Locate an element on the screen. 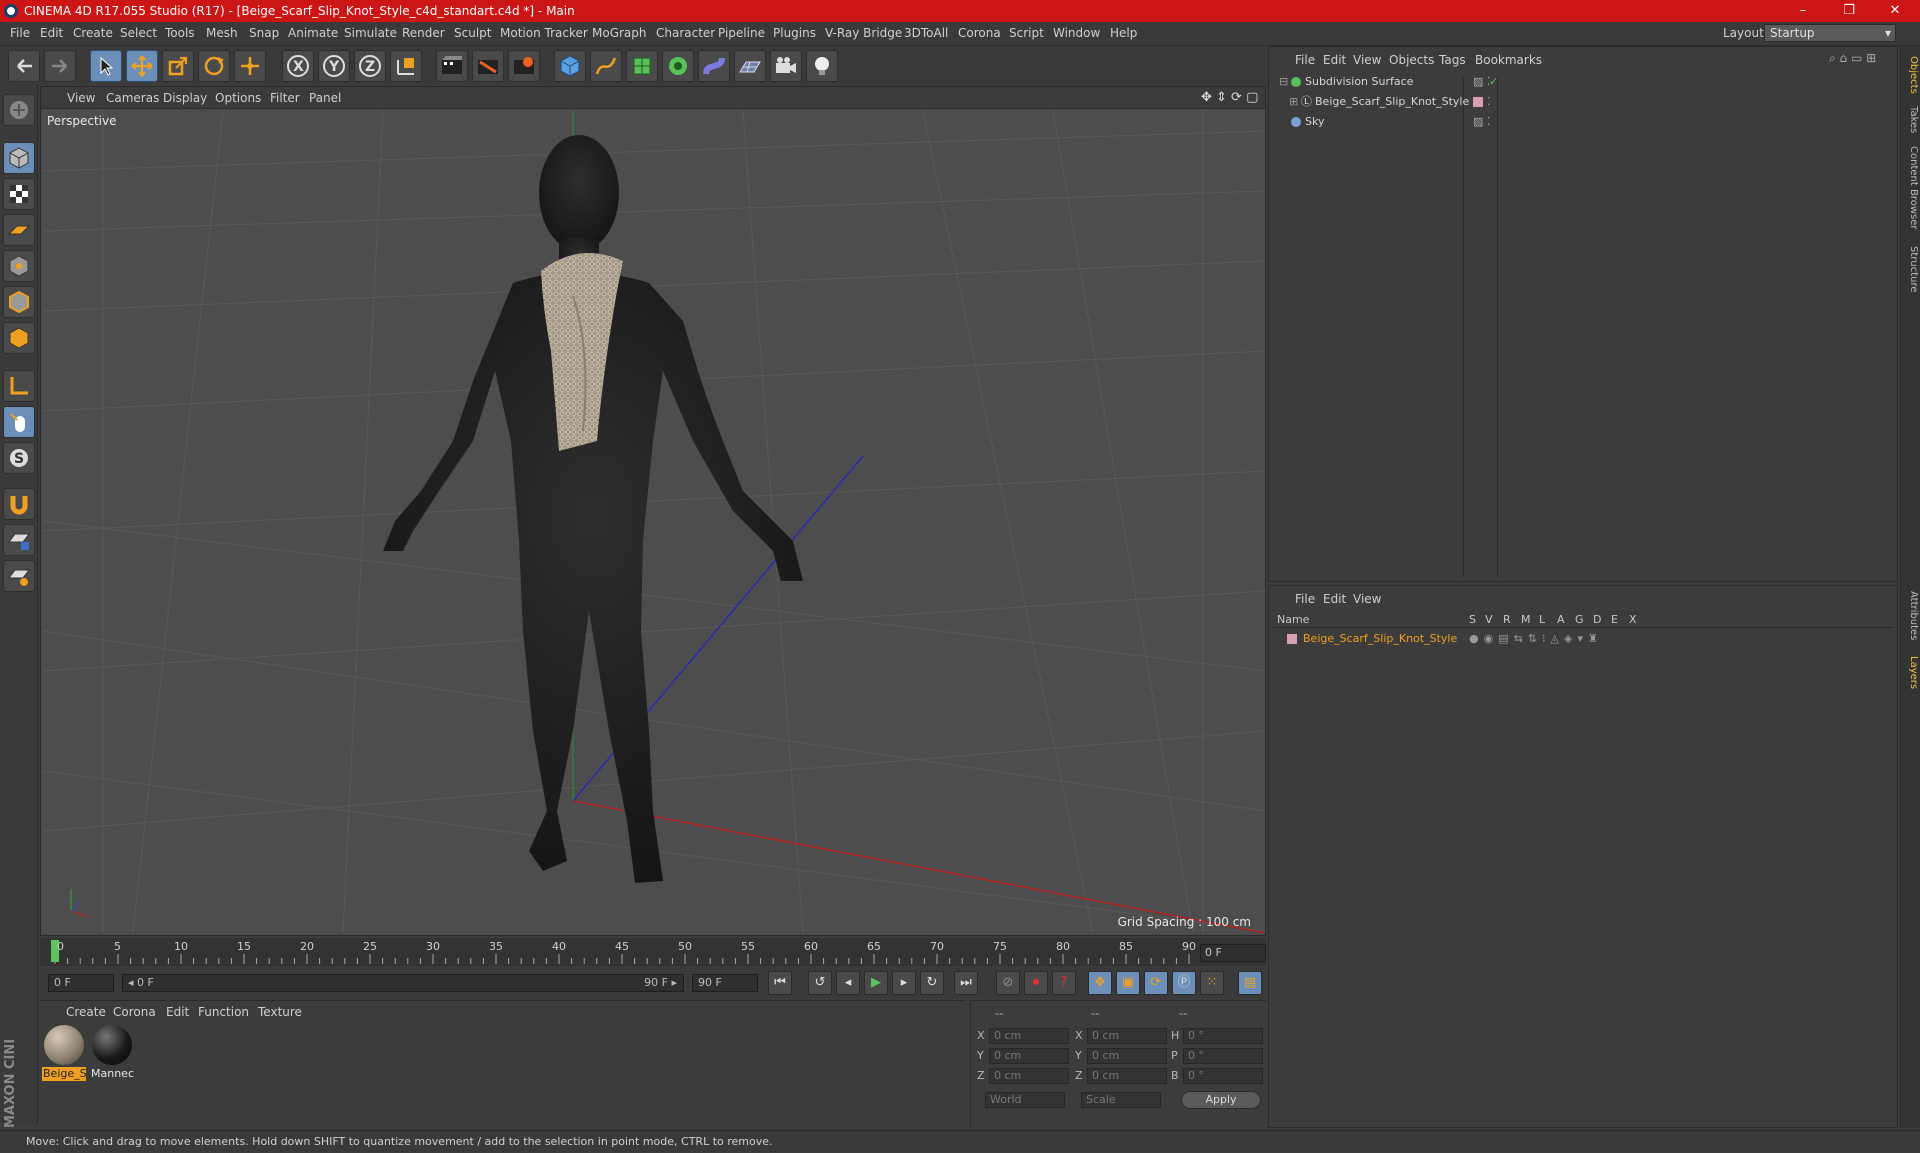  visibility-dots-icon: ⁚ is located at coordinates (1489, 102).